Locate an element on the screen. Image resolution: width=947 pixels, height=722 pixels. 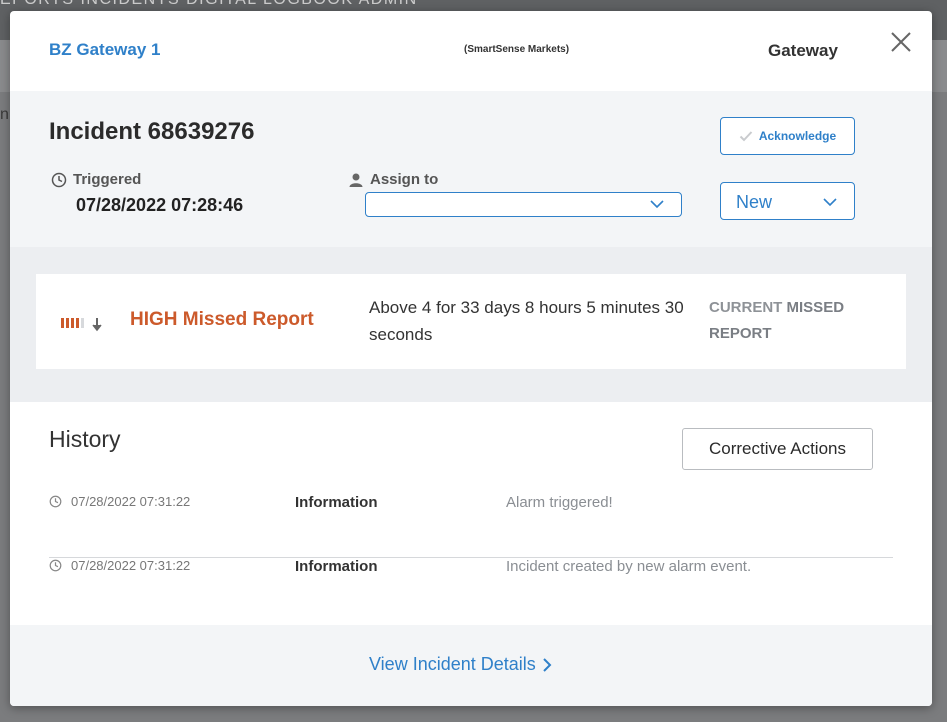
modal-footer: View Incident Details is located at coordinates (471, 665).